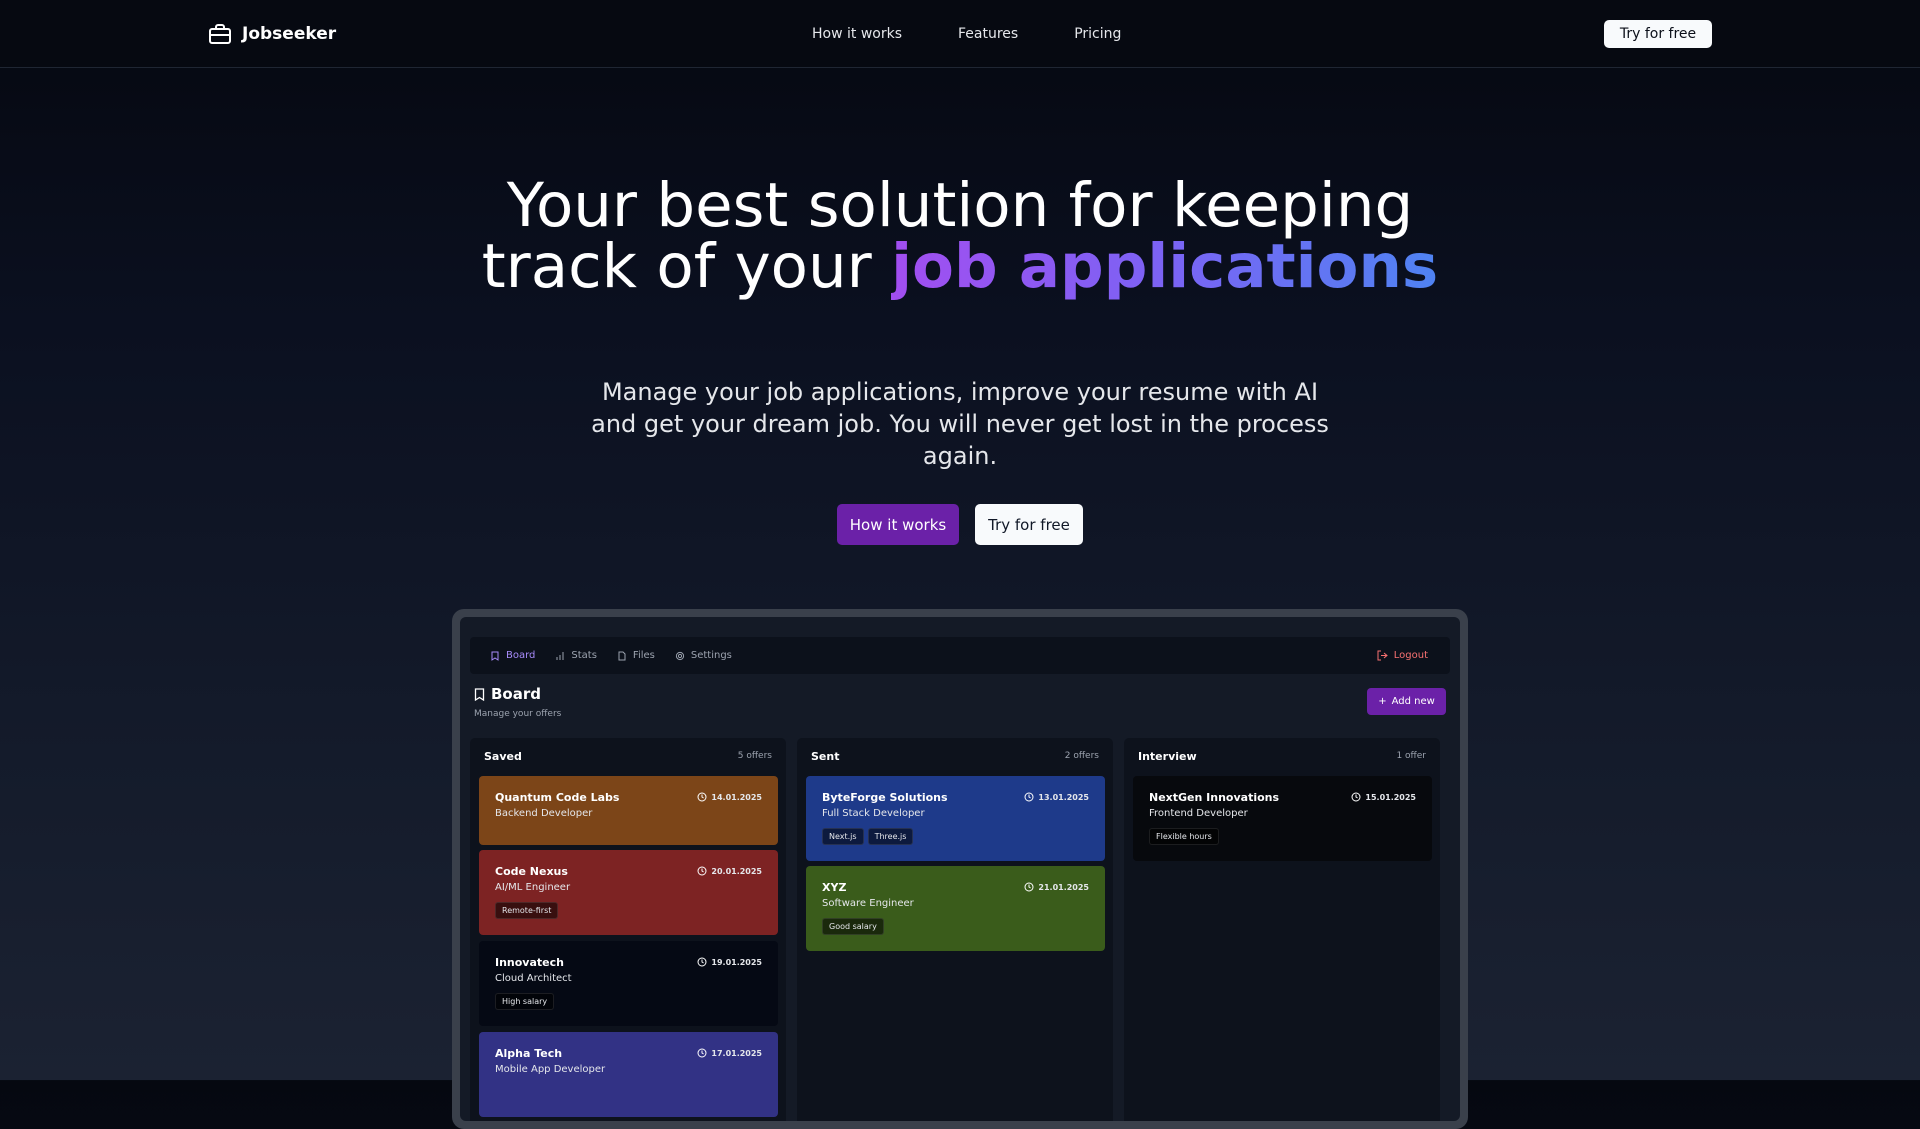 This screenshot has width=1920, height=1129. I want to click on app-tab-label: Stats, so click(584, 655).